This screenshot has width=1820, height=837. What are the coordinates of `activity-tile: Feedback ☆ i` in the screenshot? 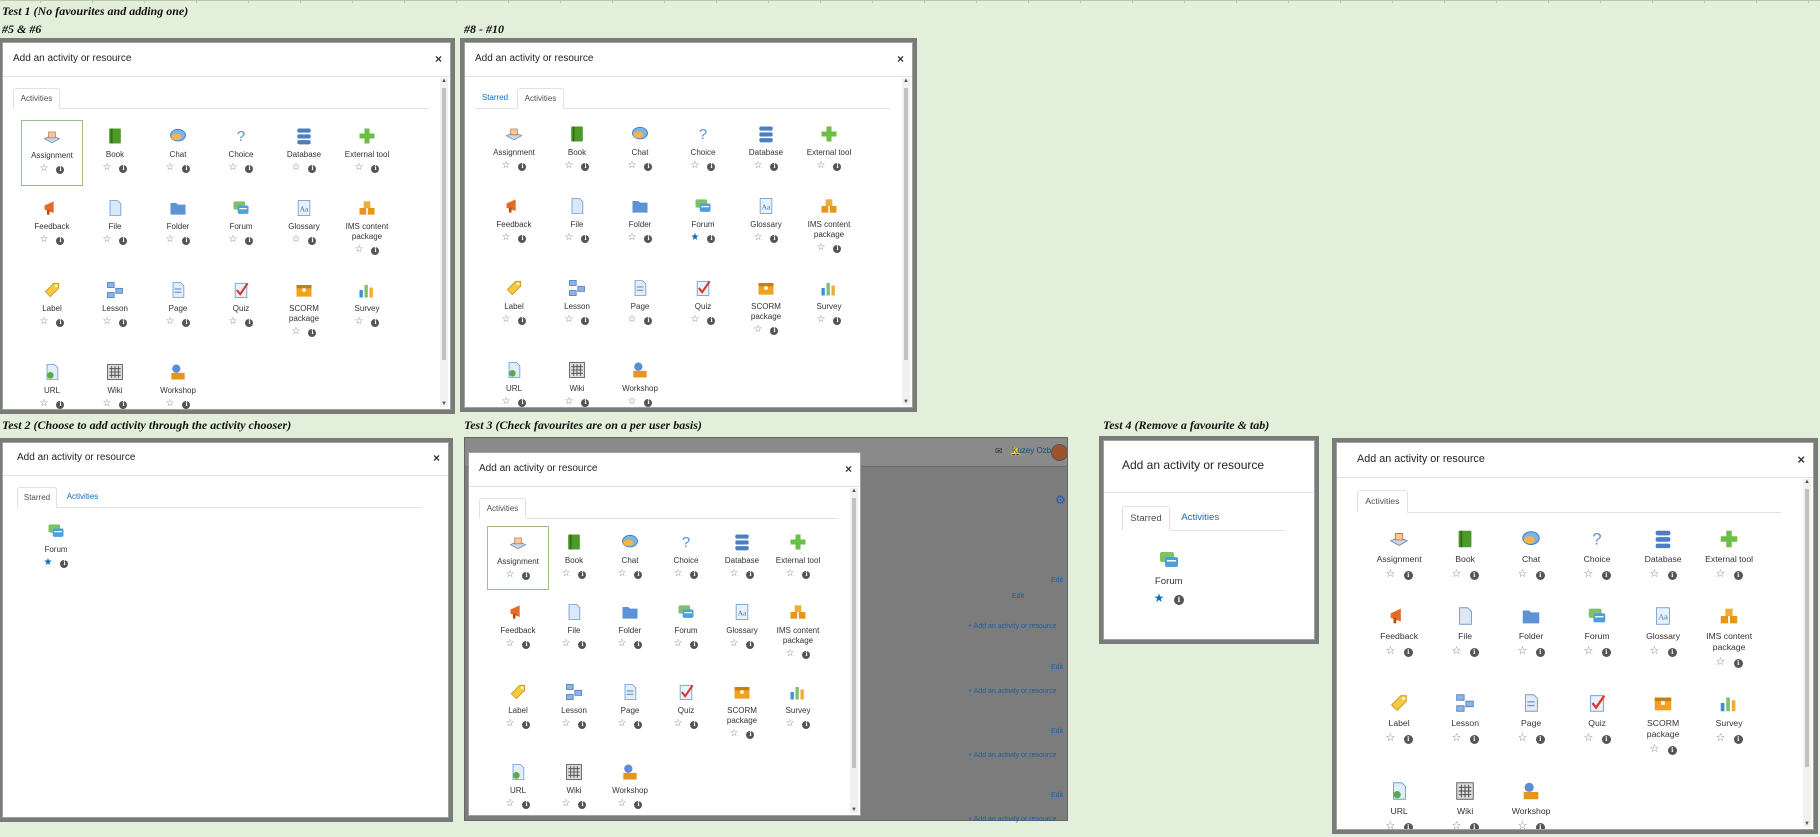 It's located at (518, 633).